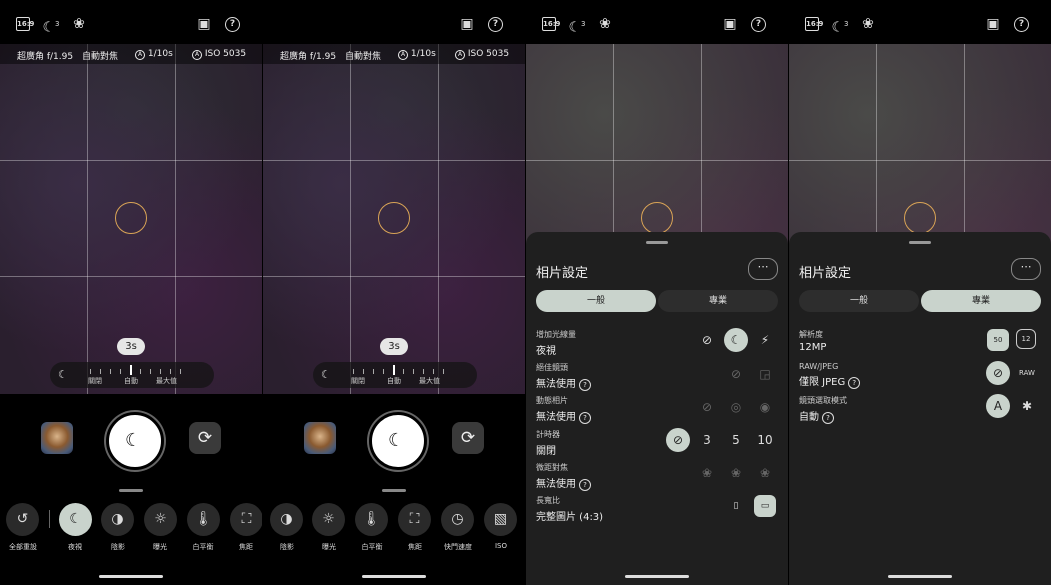  Describe the element at coordinates (569, 509) in the screenshot. I see `setting-aspect: 長寬比 完整圖片 (4:3)` at that location.